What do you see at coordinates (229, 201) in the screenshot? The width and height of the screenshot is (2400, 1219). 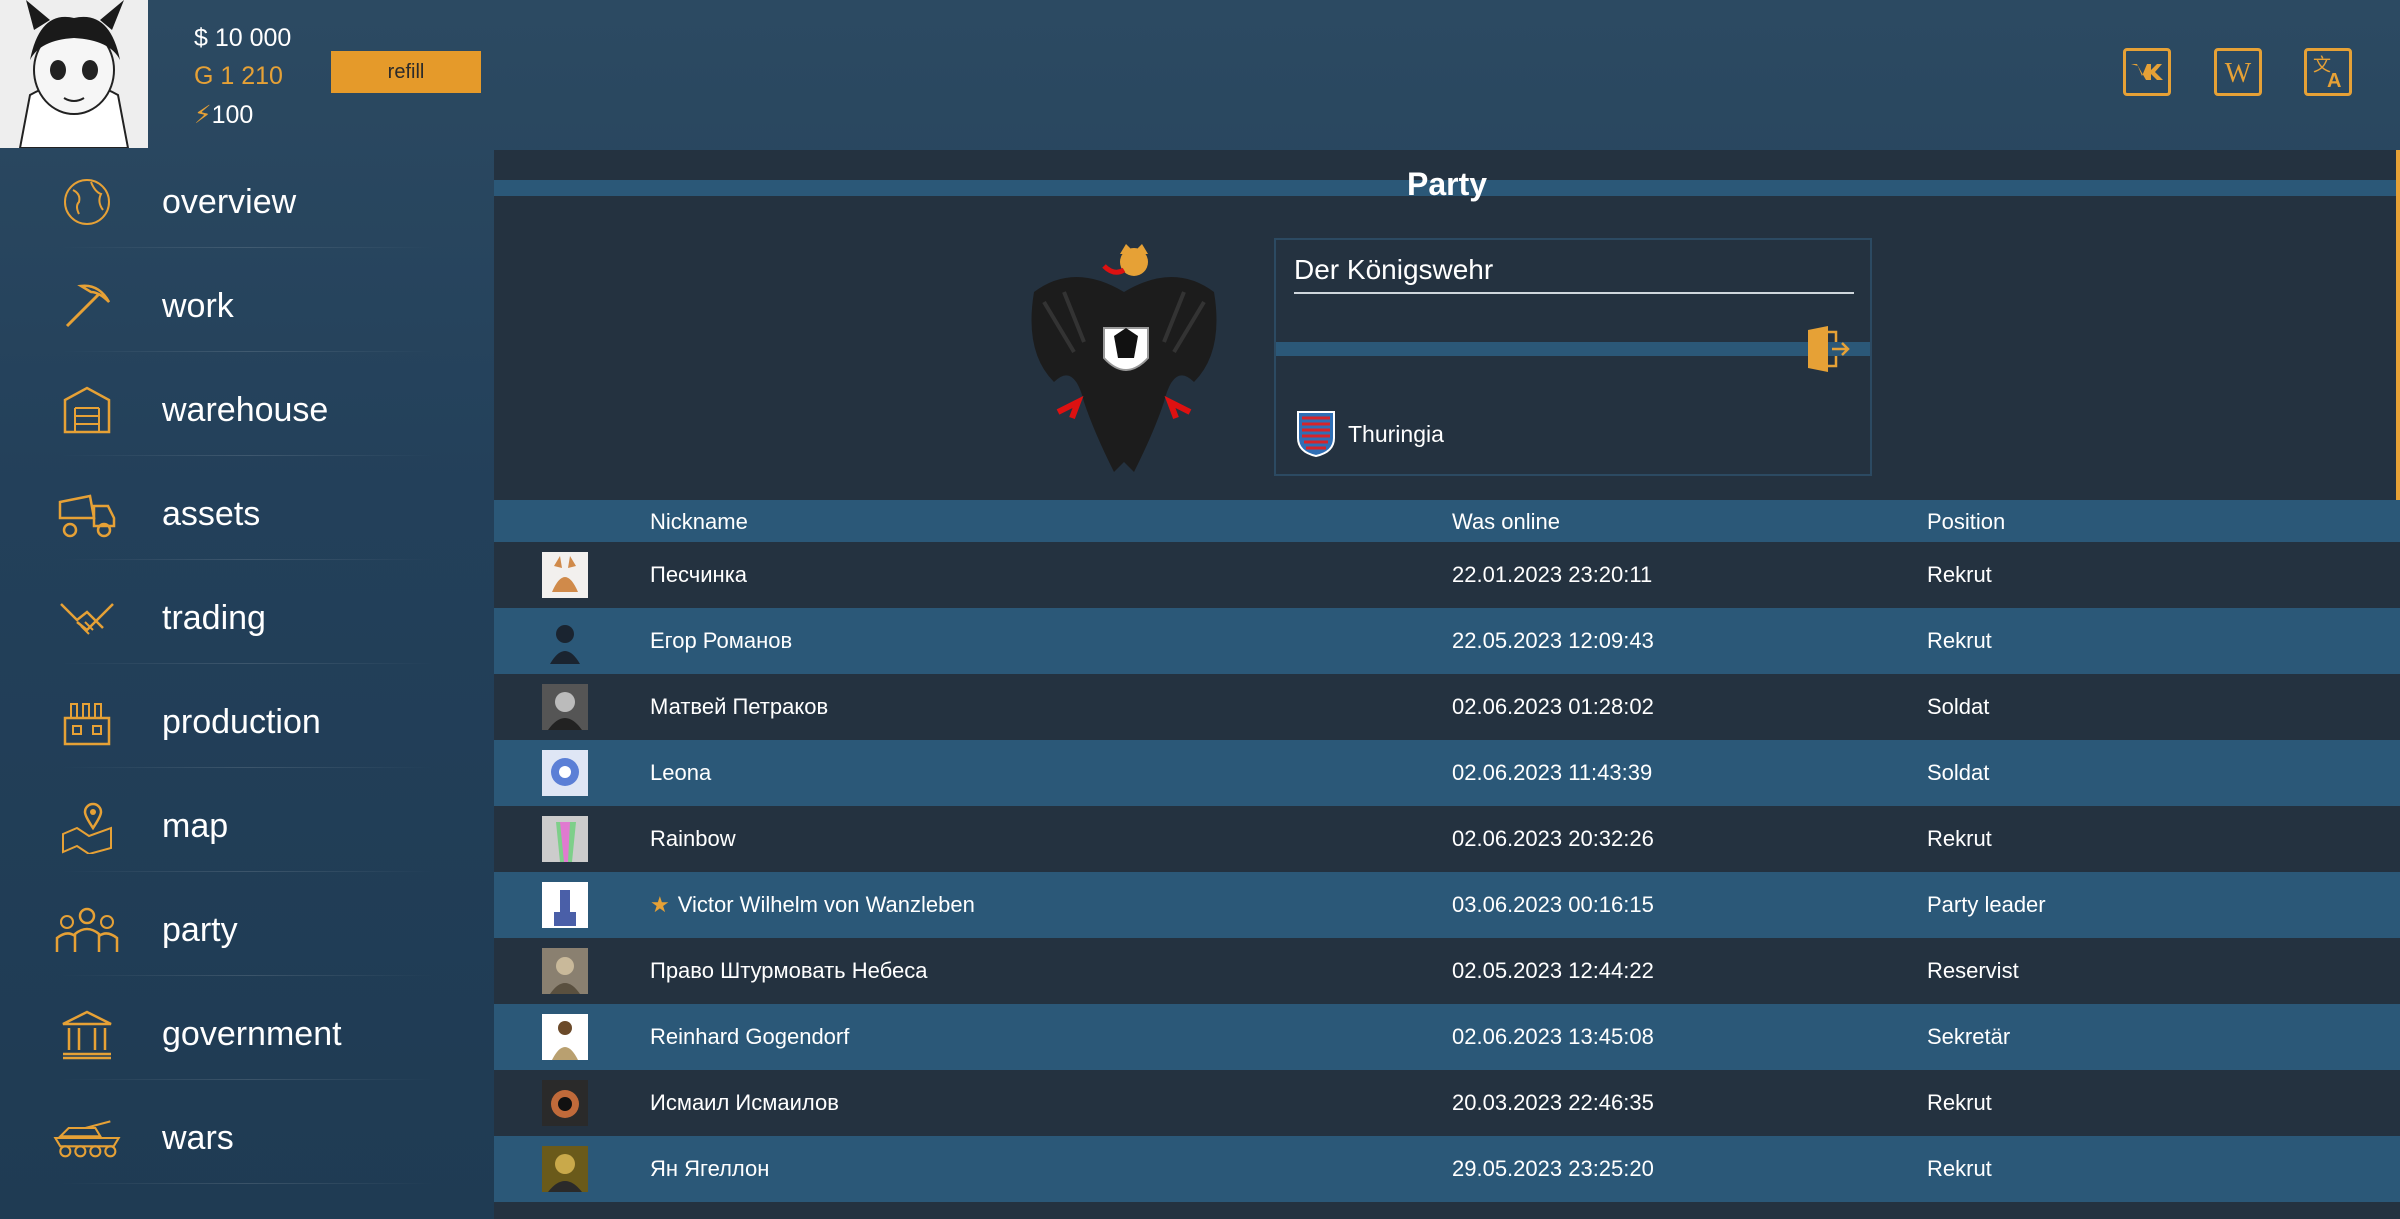 I see `sidebar-item-label: overview` at bounding box center [229, 201].